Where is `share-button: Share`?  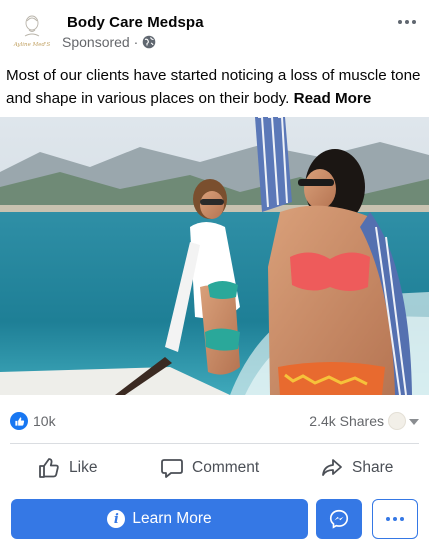
share-button: Share is located at coordinates (356, 468).